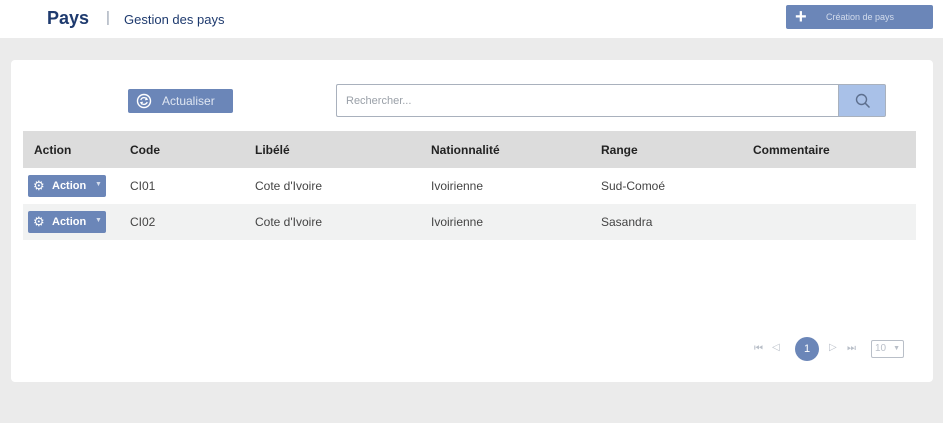  What do you see at coordinates (143, 186) in the screenshot?
I see `cell-code: CI01` at bounding box center [143, 186].